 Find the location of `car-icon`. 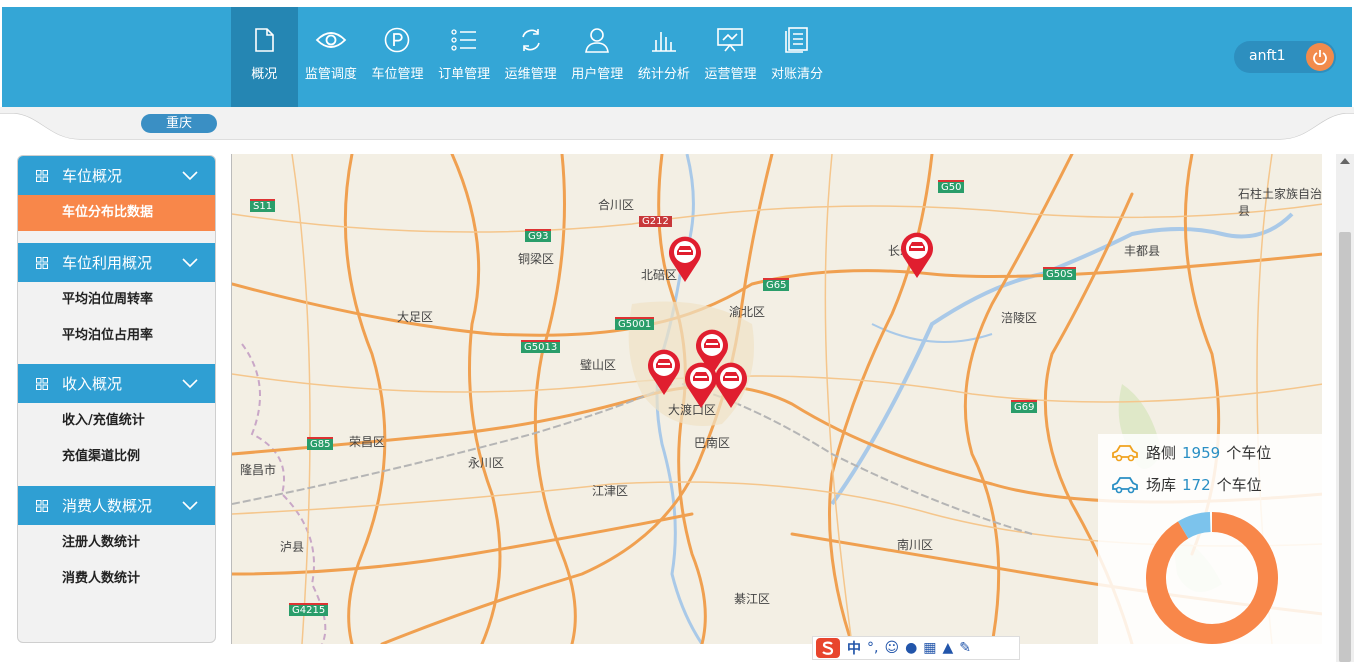

car-icon is located at coordinates (1125, 452).